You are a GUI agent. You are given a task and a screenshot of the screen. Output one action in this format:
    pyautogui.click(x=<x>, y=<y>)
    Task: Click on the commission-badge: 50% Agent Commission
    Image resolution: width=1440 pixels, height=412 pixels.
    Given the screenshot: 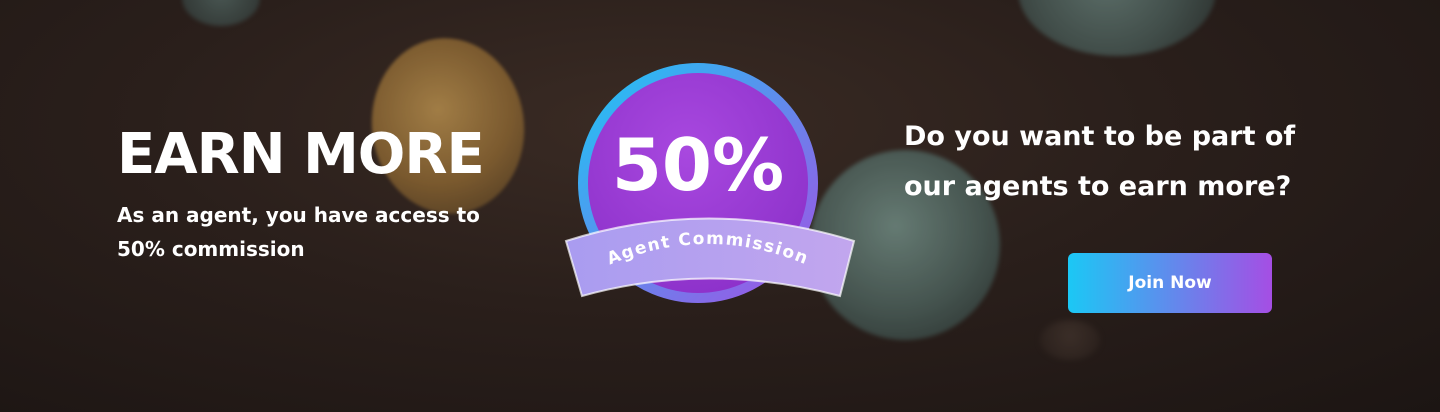 What is the action you would take?
    pyautogui.click(x=710, y=183)
    